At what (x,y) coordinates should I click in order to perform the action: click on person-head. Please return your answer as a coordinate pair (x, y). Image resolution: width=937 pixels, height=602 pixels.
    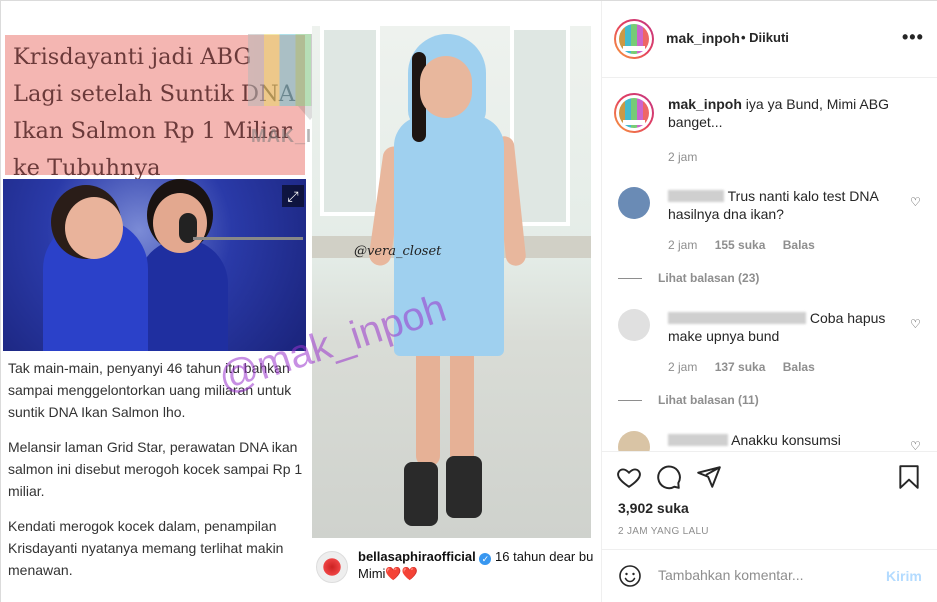
    Looking at the image, I should click on (94, 228).